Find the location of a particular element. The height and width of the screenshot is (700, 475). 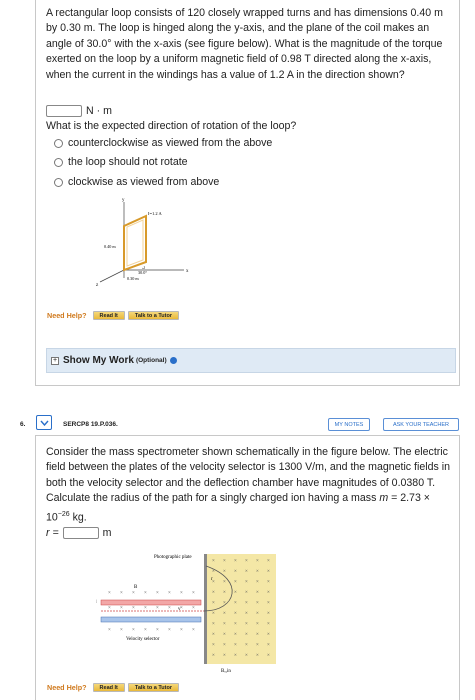

velocity-selector-label: Velocity selector is located at coordinates (143, 639).